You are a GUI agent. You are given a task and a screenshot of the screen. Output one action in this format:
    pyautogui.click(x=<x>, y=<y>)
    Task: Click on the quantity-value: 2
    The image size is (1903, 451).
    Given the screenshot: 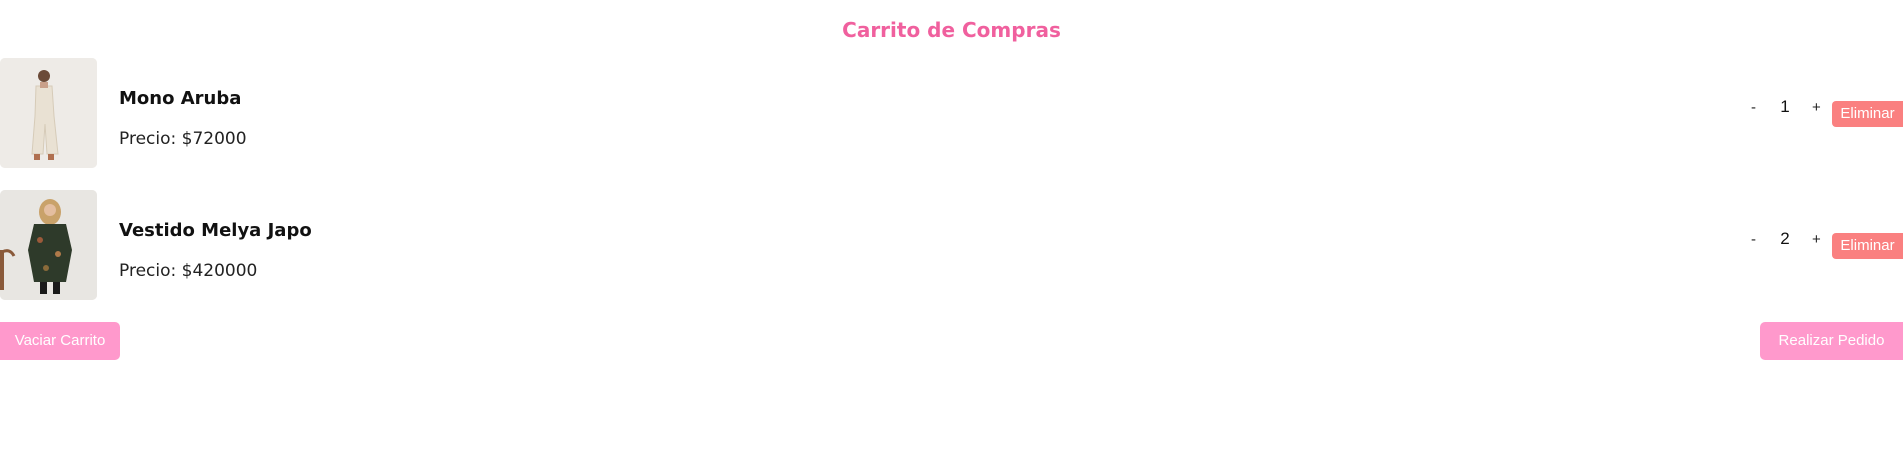 What is the action you would take?
    pyautogui.click(x=1785, y=239)
    